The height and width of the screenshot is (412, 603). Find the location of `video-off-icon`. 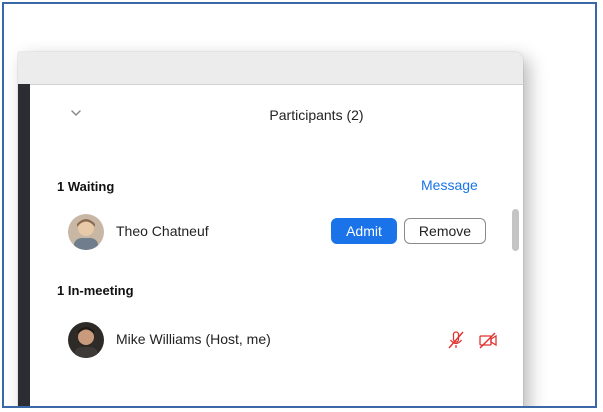

video-off-icon is located at coordinates (488, 340).